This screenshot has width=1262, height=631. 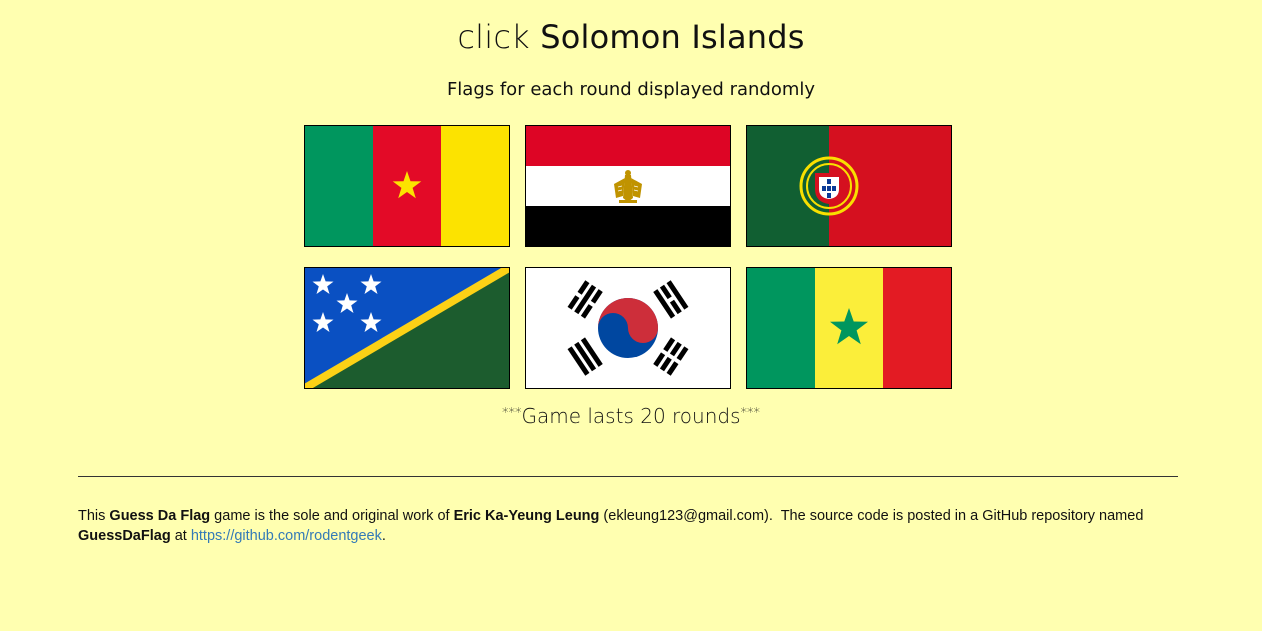 I want to click on flag-option-solomon-islands, so click(x=407, y=328).